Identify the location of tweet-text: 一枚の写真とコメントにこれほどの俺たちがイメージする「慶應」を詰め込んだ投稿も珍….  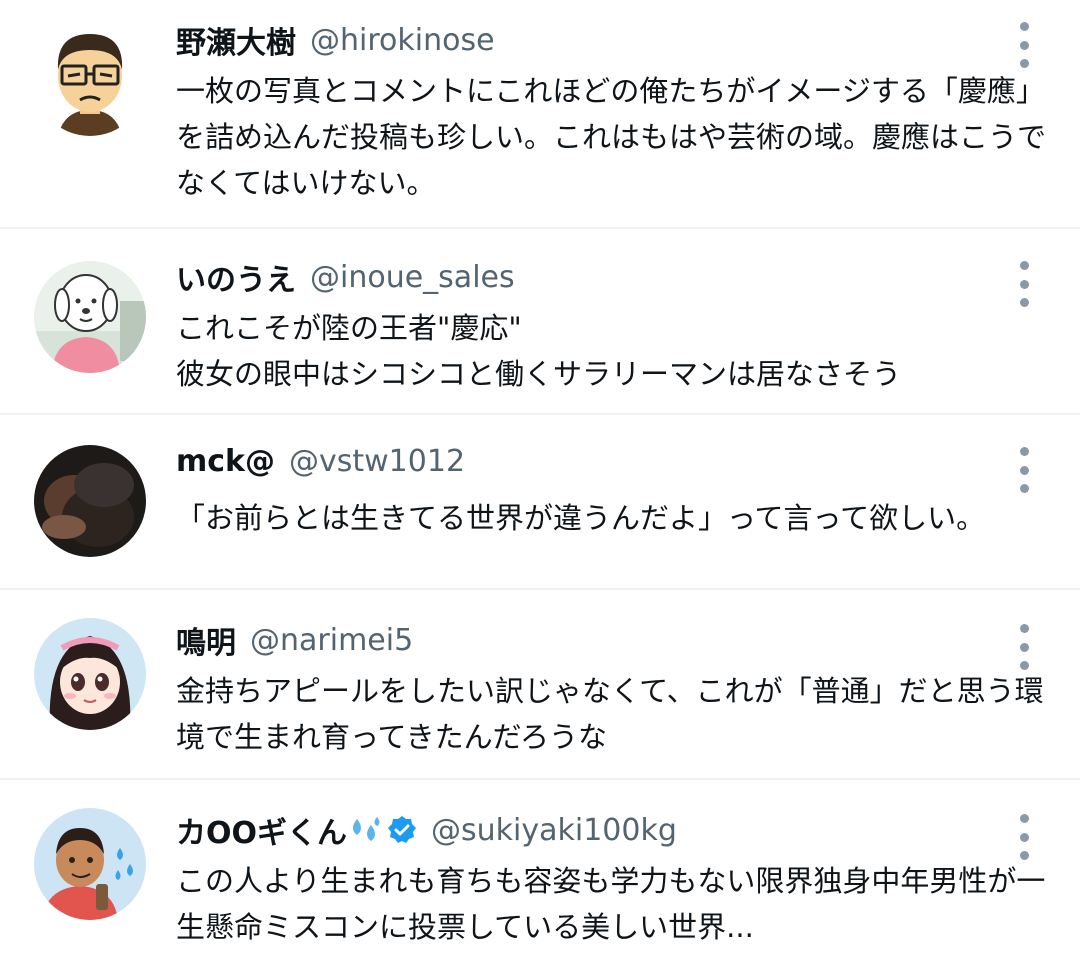
(611, 137).